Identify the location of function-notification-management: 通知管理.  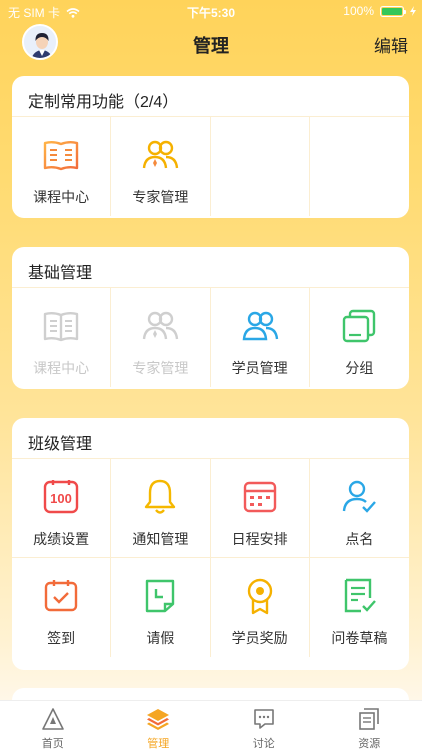
(161, 508).